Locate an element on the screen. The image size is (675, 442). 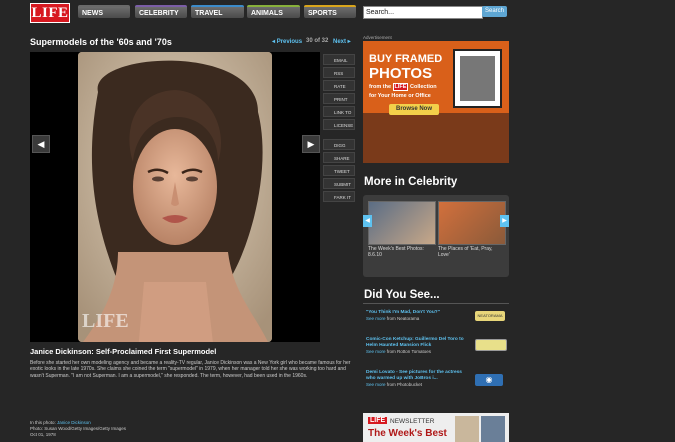
tab-animals: ANIMALS is located at coordinates (273, 11).